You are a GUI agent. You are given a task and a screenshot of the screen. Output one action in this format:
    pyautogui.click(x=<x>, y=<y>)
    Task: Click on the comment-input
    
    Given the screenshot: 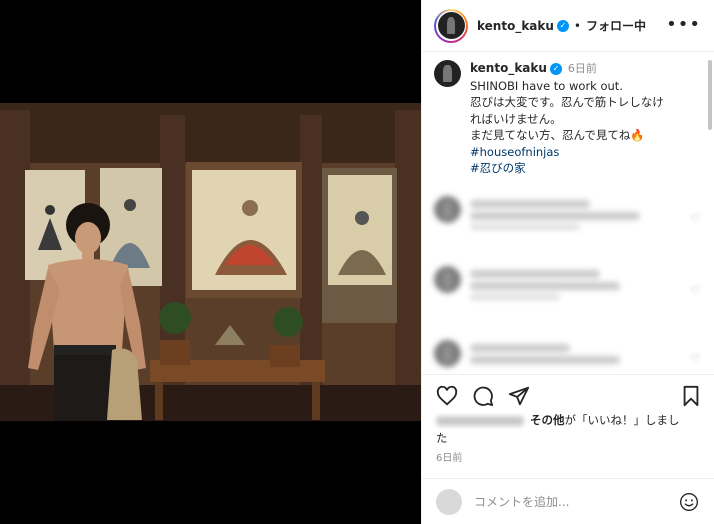 What is the action you would take?
    pyautogui.click(x=569, y=502)
    